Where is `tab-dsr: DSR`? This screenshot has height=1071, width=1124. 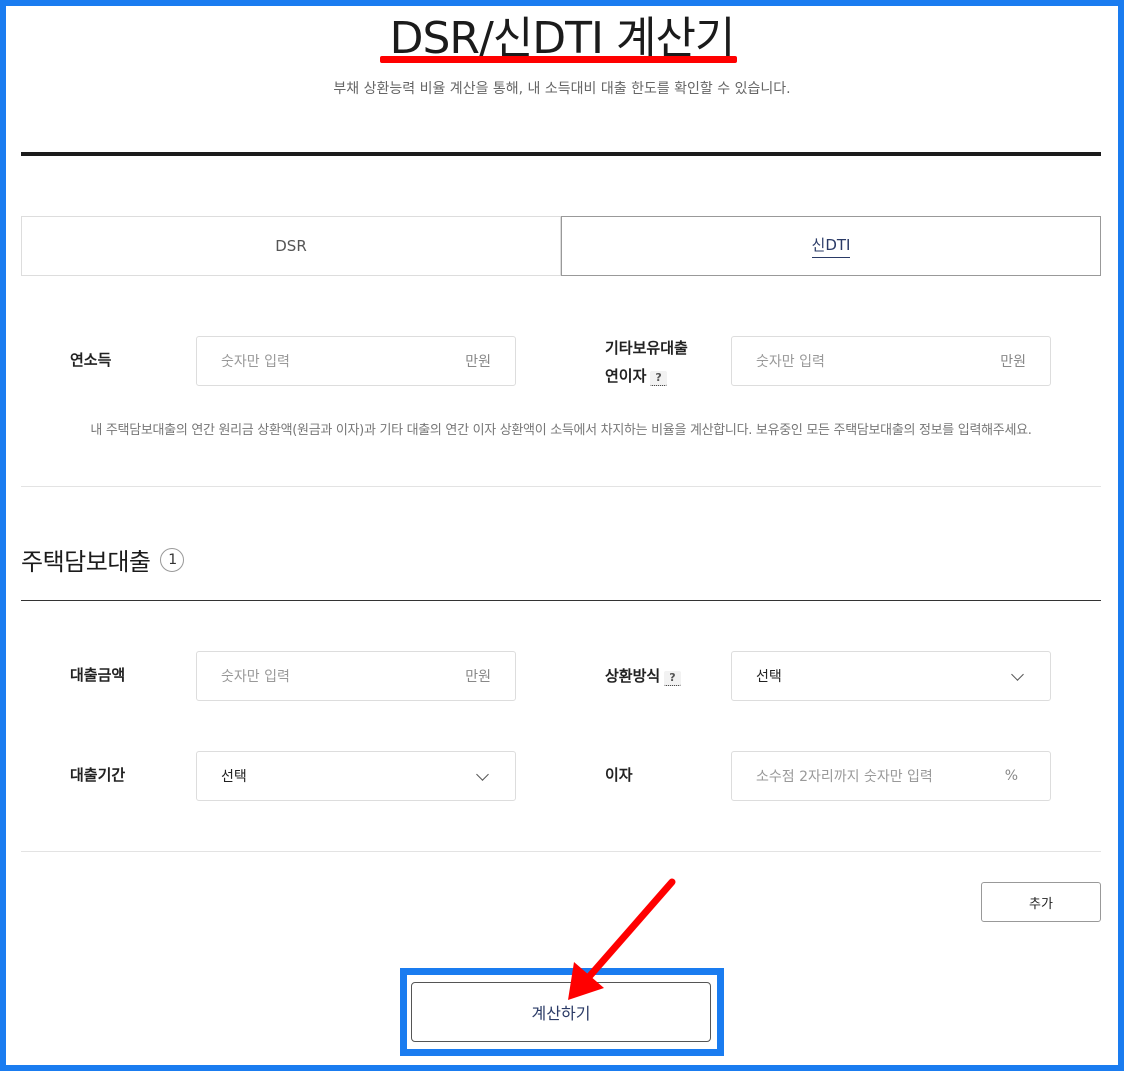
tab-dsr: DSR is located at coordinates (291, 246).